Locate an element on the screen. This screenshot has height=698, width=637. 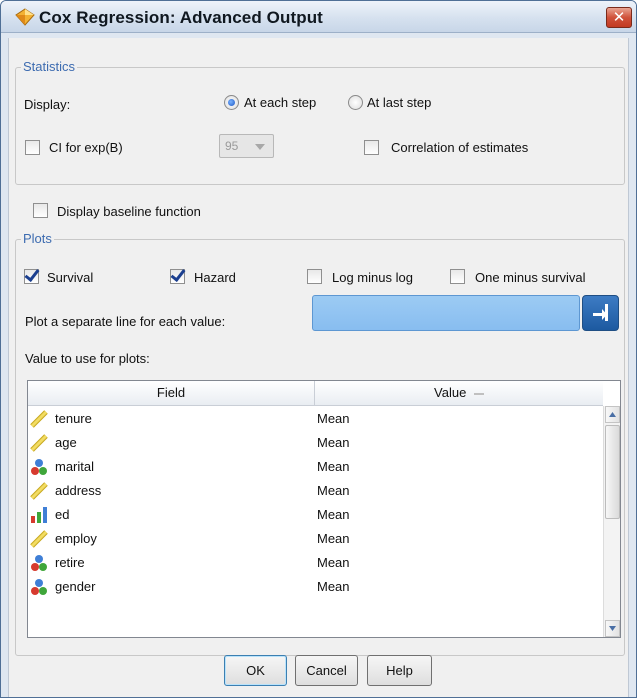
ci-level-value: 95 is located at coordinates (232, 146).